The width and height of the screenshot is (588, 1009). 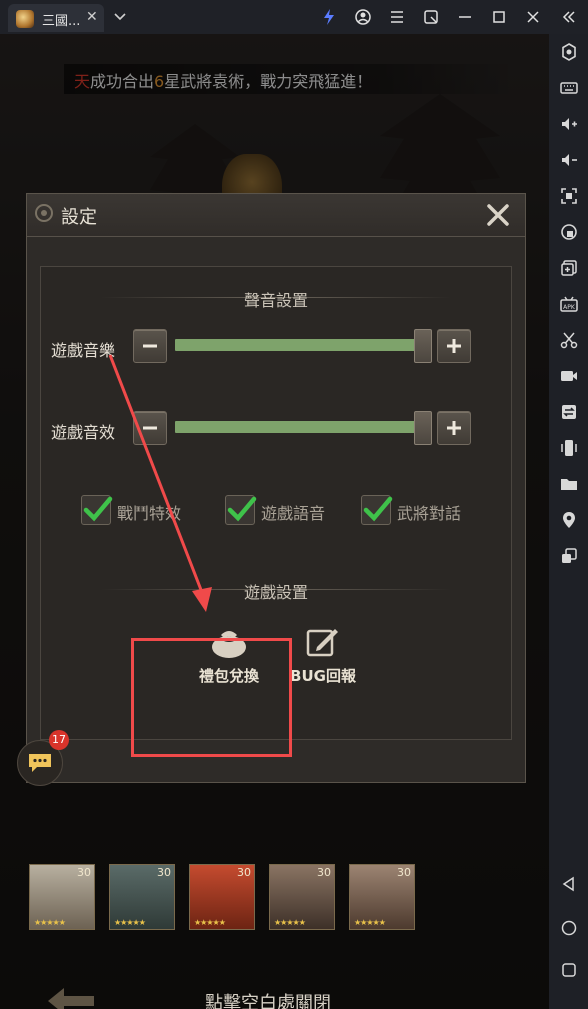 What do you see at coordinates (329, 17) in the screenshot?
I see `flash-icon` at bounding box center [329, 17].